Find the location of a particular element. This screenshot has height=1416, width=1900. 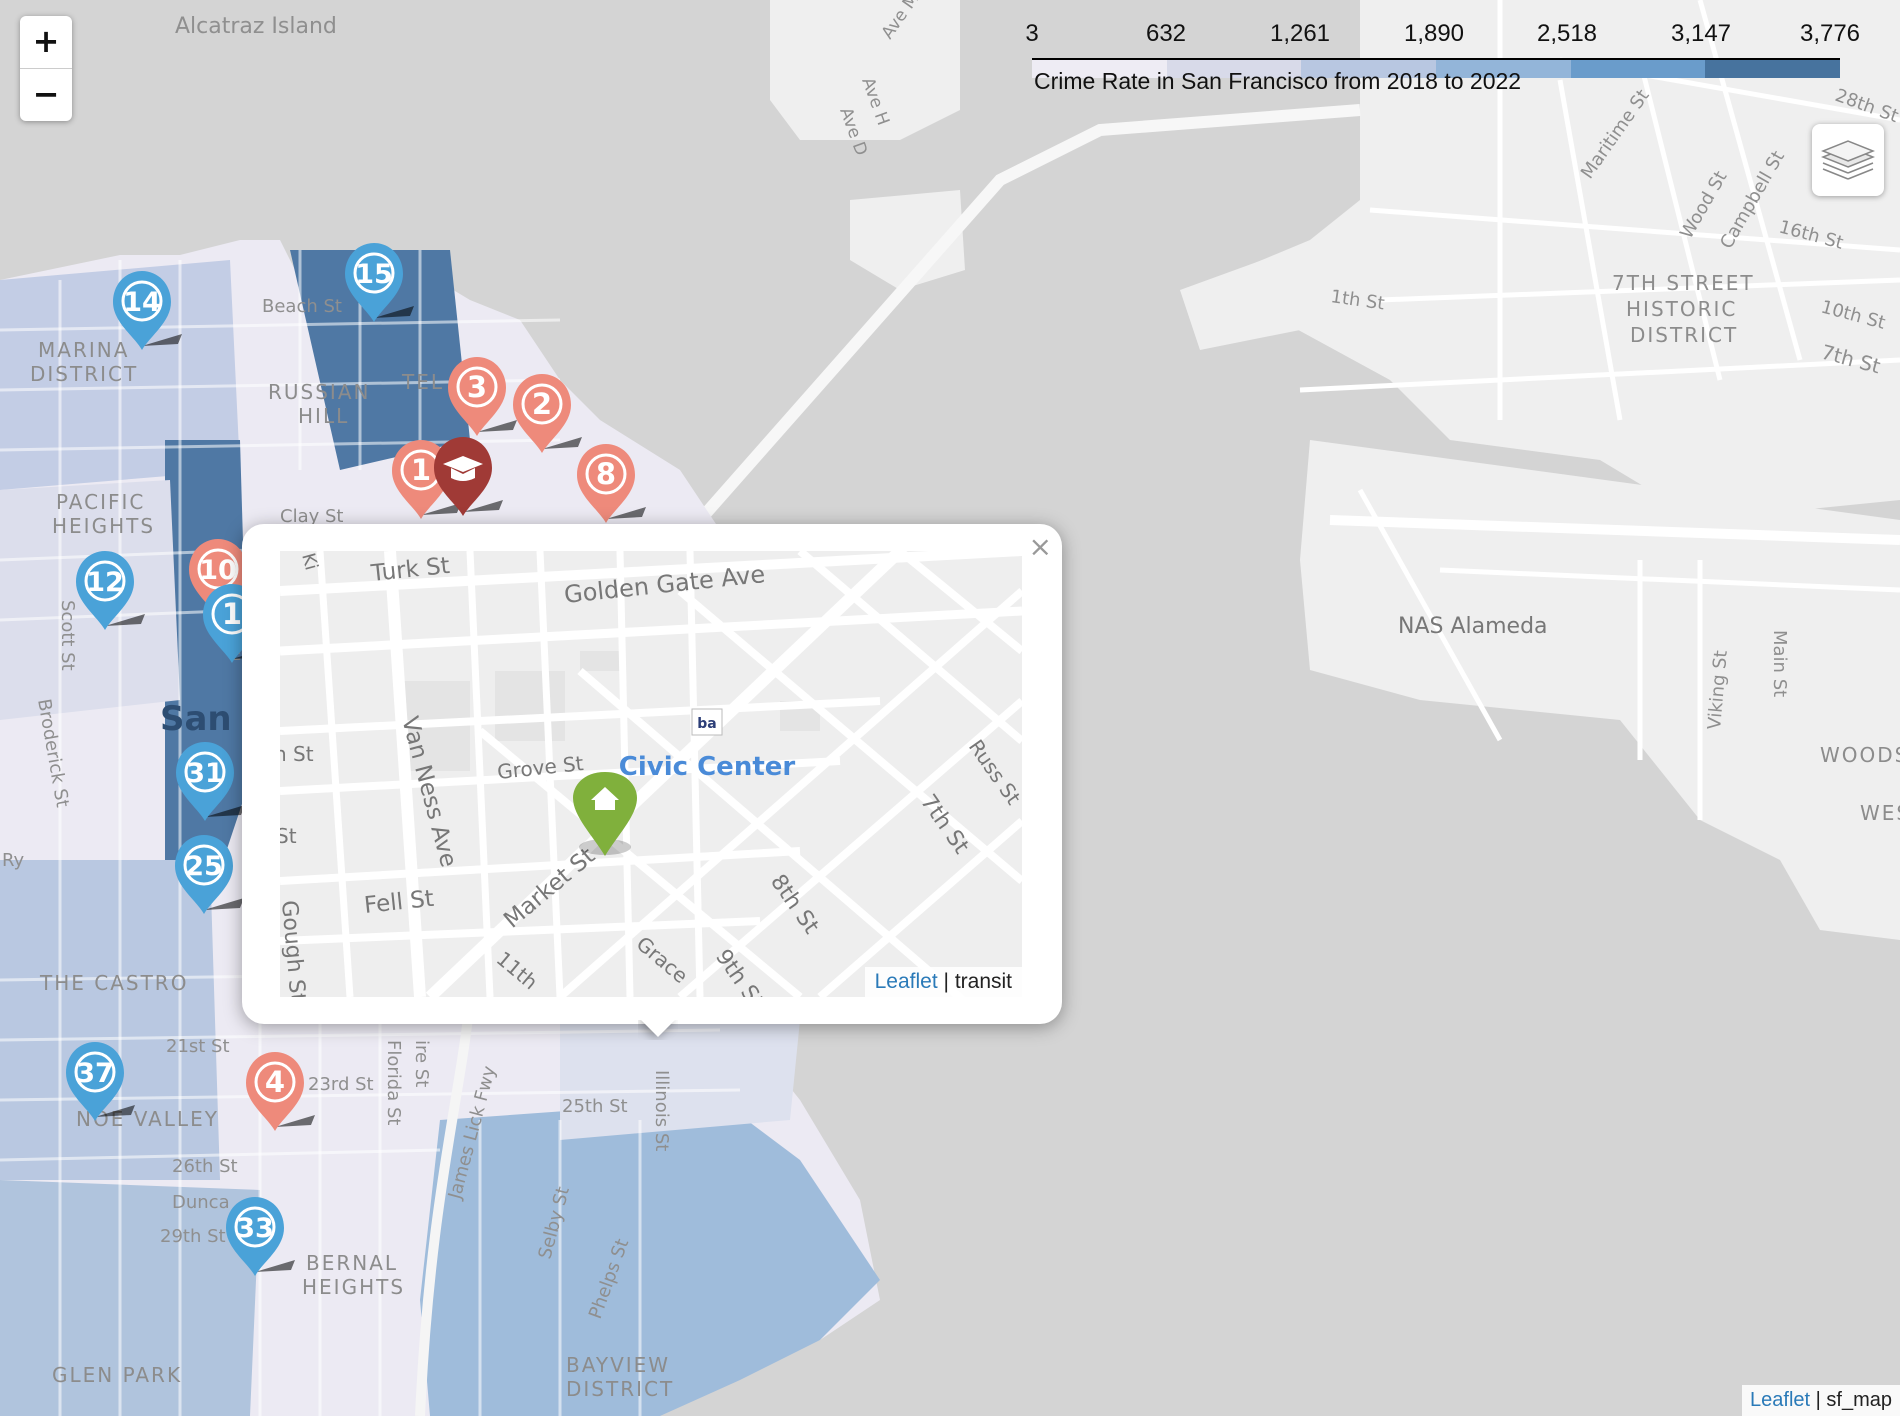

marker-number: 31 is located at coordinates (205, 773).